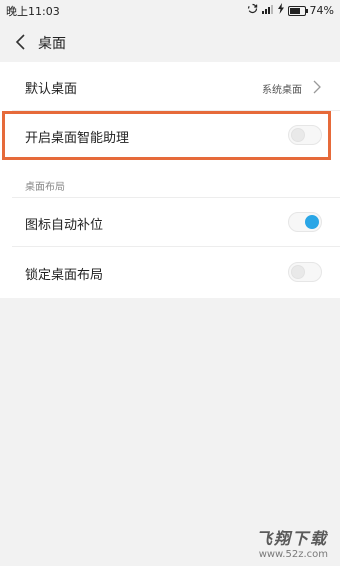  Describe the element at coordinates (64, 225) in the screenshot. I see `auto-fill-icons-label: 图标自动补位` at that location.